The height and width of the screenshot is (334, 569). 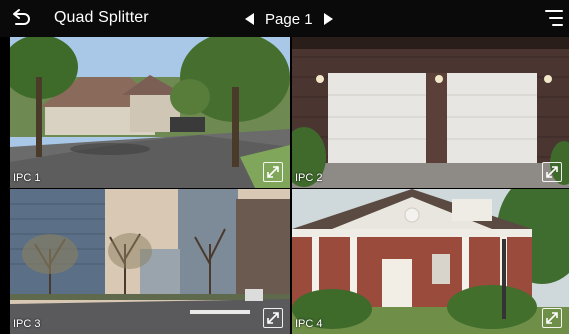 I want to click on pager: Page 1, so click(x=289, y=19).